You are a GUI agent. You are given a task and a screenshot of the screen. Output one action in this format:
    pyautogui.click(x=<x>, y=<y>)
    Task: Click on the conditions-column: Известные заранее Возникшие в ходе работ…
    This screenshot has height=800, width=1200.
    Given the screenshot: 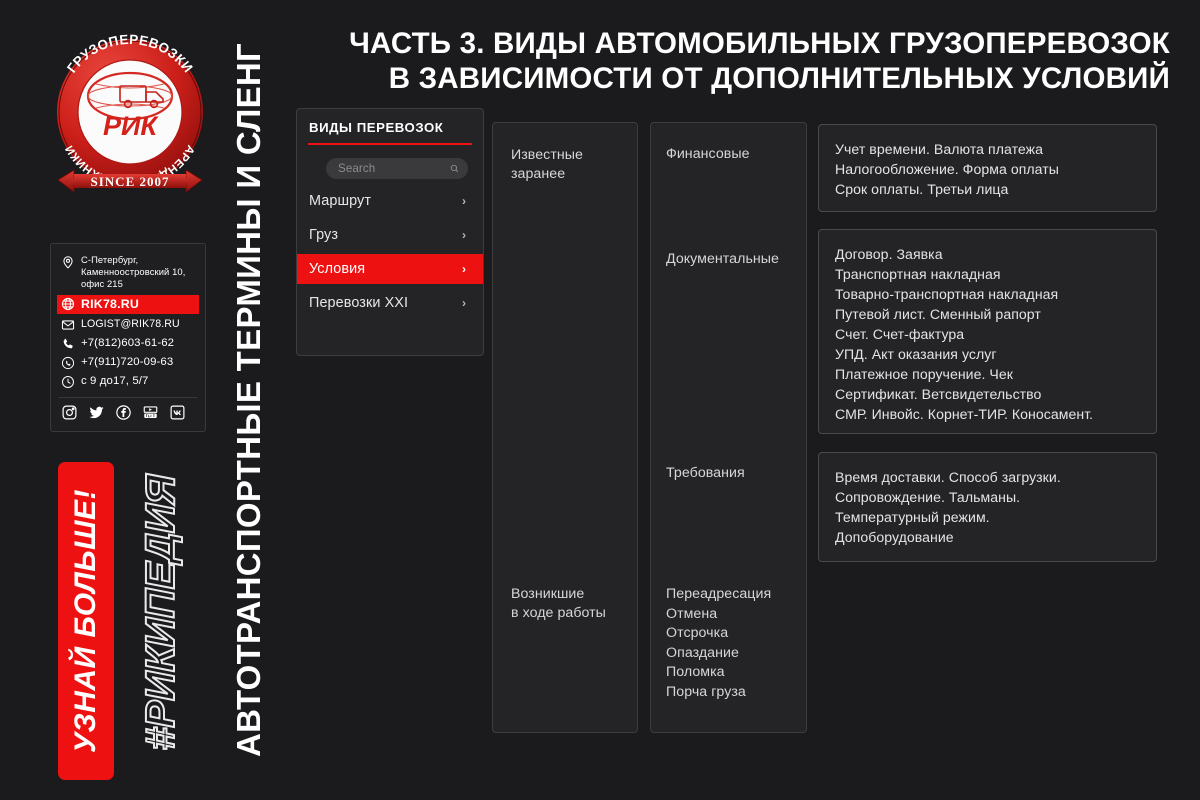 What is the action you would take?
    pyautogui.click(x=565, y=427)
    